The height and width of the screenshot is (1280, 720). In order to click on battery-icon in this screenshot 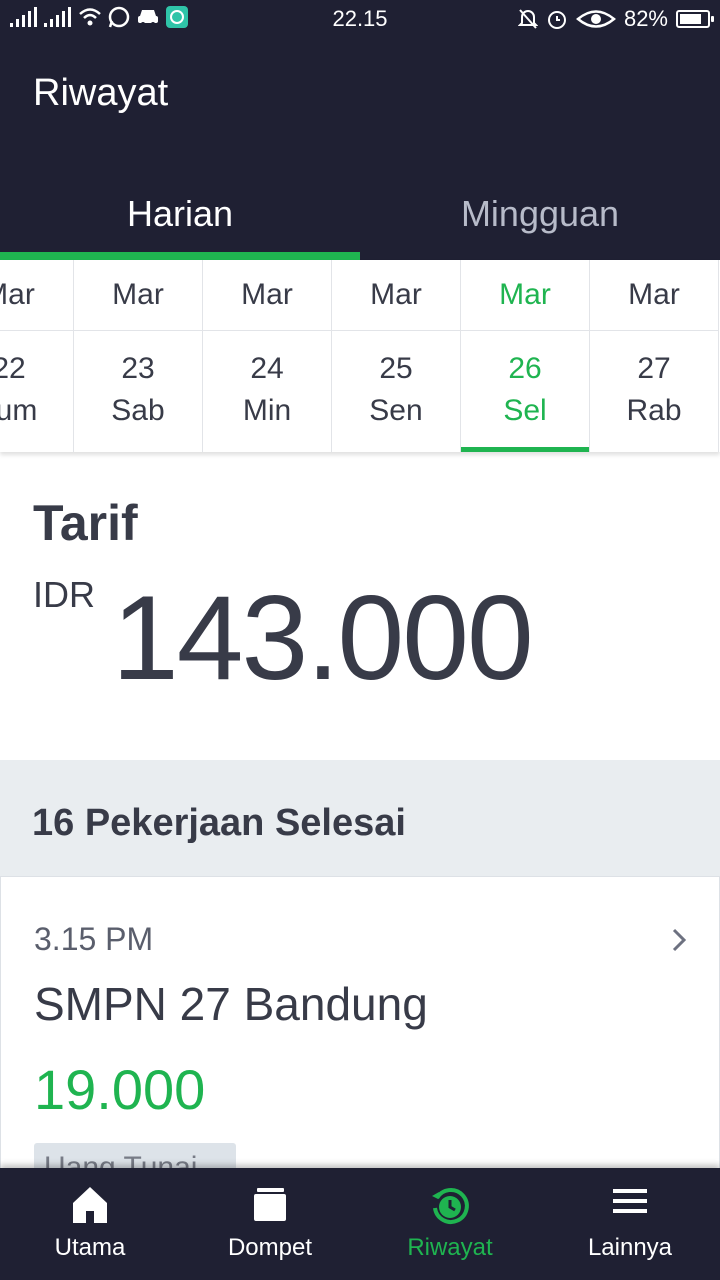, I will do `click(695, 19)`.